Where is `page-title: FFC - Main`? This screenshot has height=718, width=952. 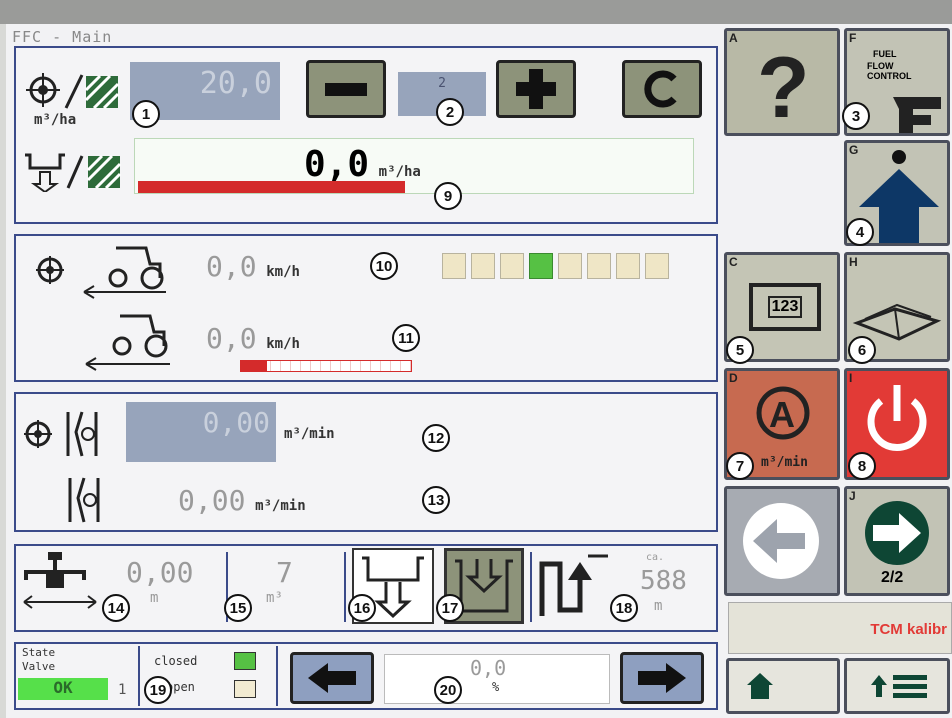 page-title: FFC - Main is located at coordinates (62, 37).